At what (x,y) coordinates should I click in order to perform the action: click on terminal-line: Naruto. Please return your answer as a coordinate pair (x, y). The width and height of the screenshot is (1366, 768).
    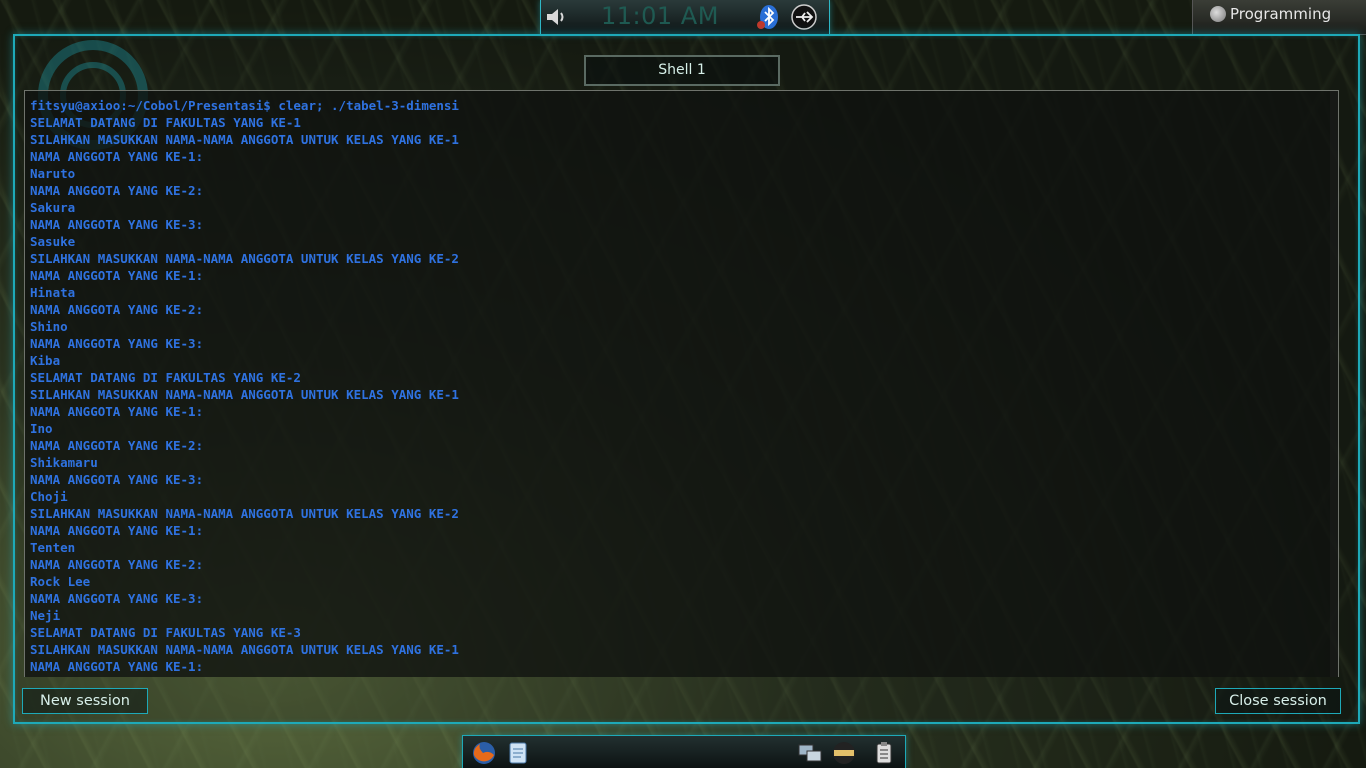
    Looking at the image, I should click on (53, 173).